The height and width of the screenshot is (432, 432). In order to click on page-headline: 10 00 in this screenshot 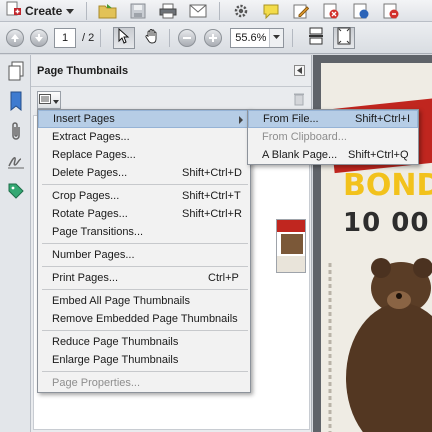, I will do `click(386, 223)`.